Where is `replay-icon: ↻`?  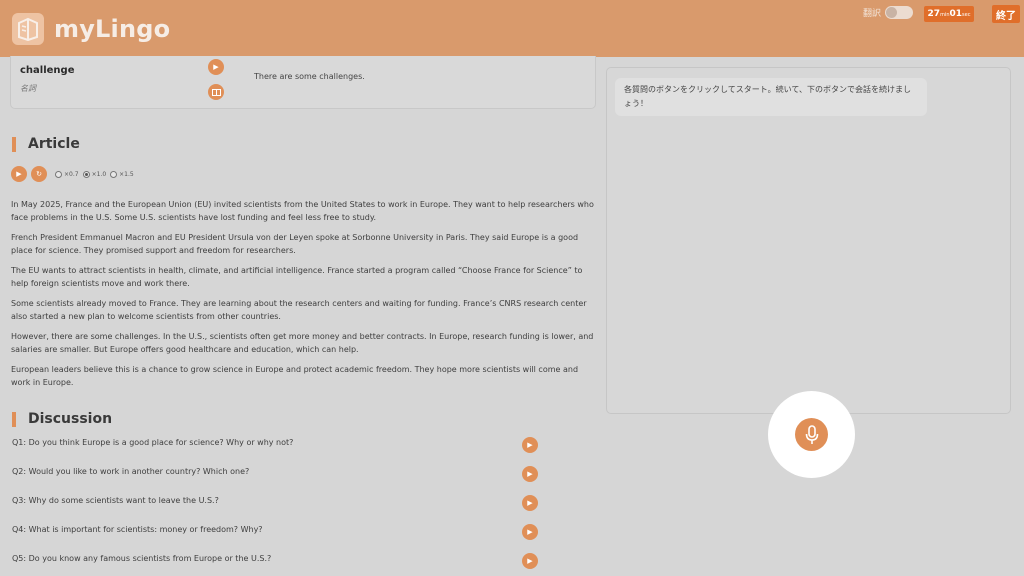 replay-icon: ↻ is located at coordinates (39, 173).